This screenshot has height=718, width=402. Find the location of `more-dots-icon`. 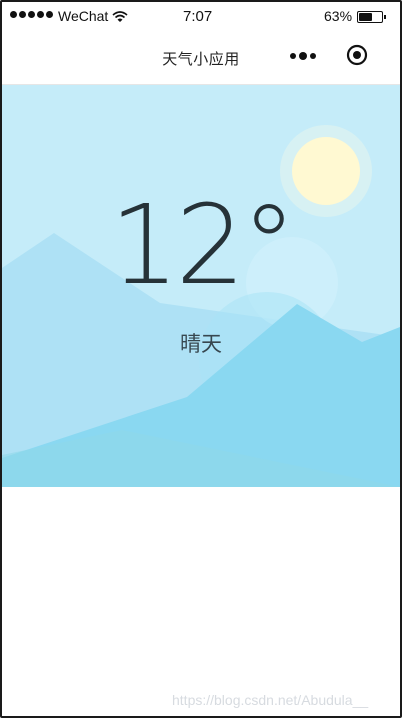

more-dots-icon is located at coordinates (303, 56).